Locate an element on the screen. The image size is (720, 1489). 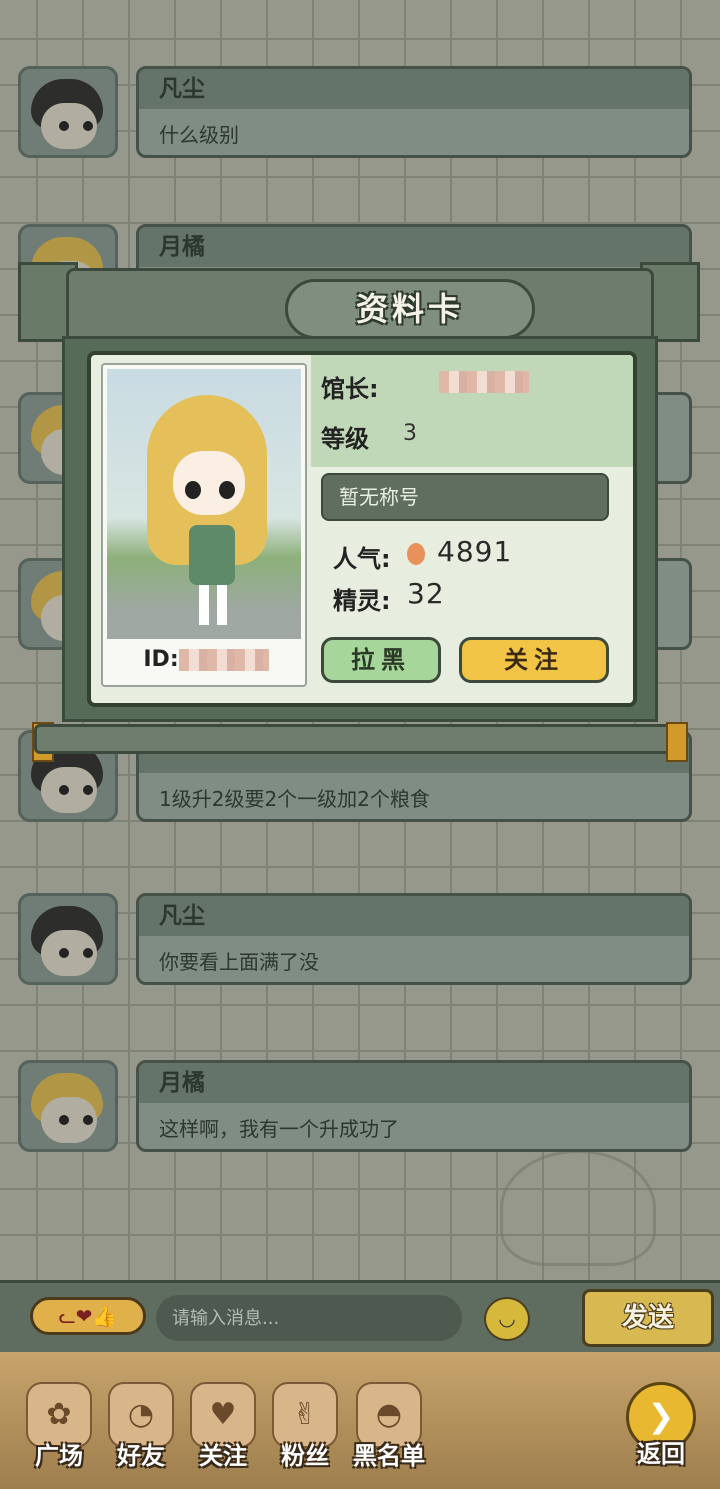
back-label: 返回 is located at coordinates (661, 1451).